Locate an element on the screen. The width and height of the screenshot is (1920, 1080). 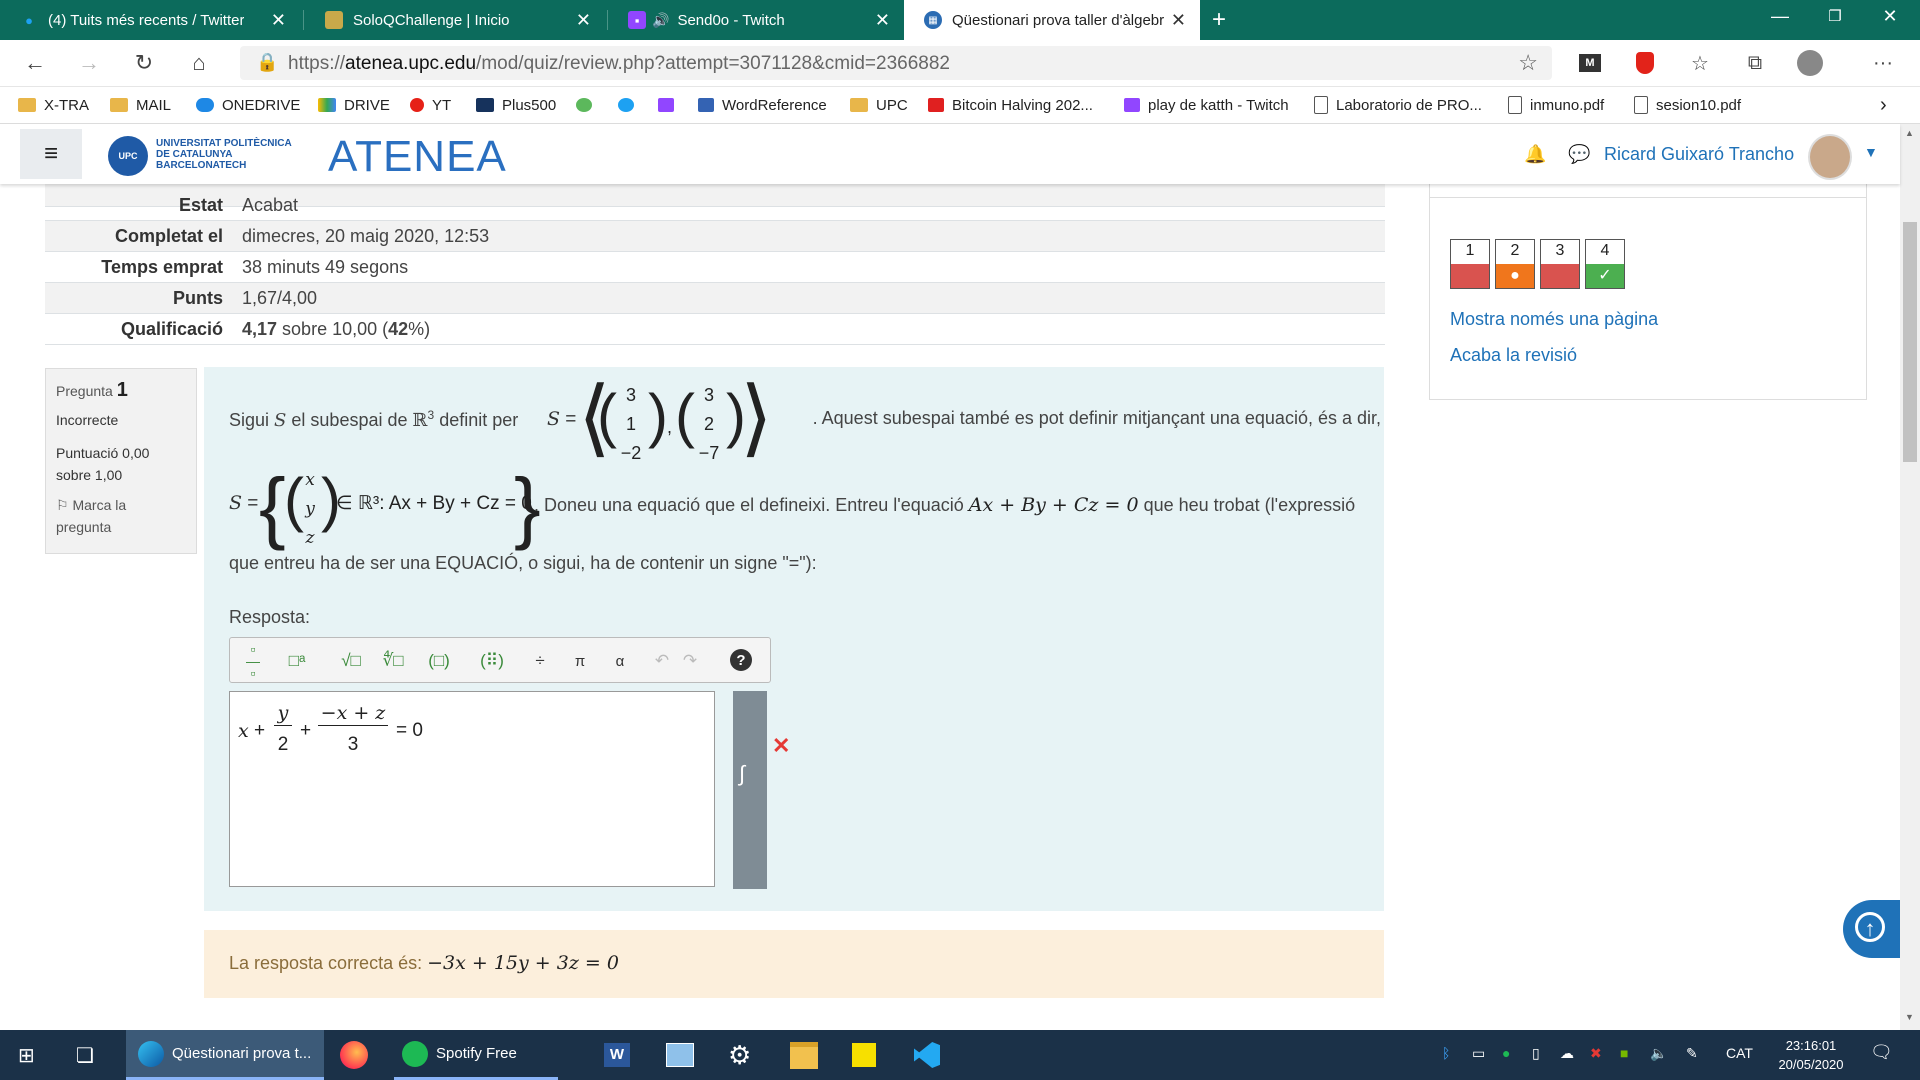
tab-atenea-quiz: ▦ Qüestionari prova taller d'àlgebr ✕ is located at coordinates (1052, 20).